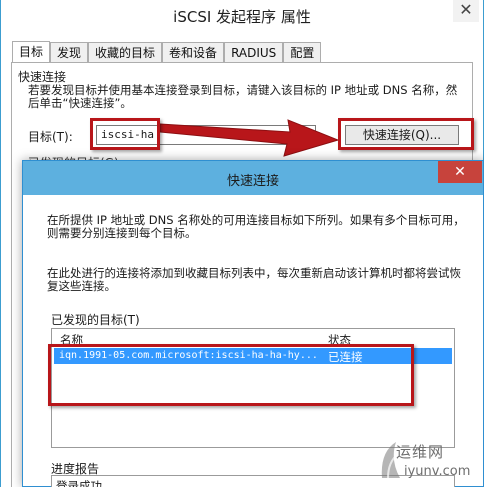  Describe the element at coordinates (95, 320) in the screenshot. I see `discovered-targets-group-title: 已发现的目标(T)` at that location.